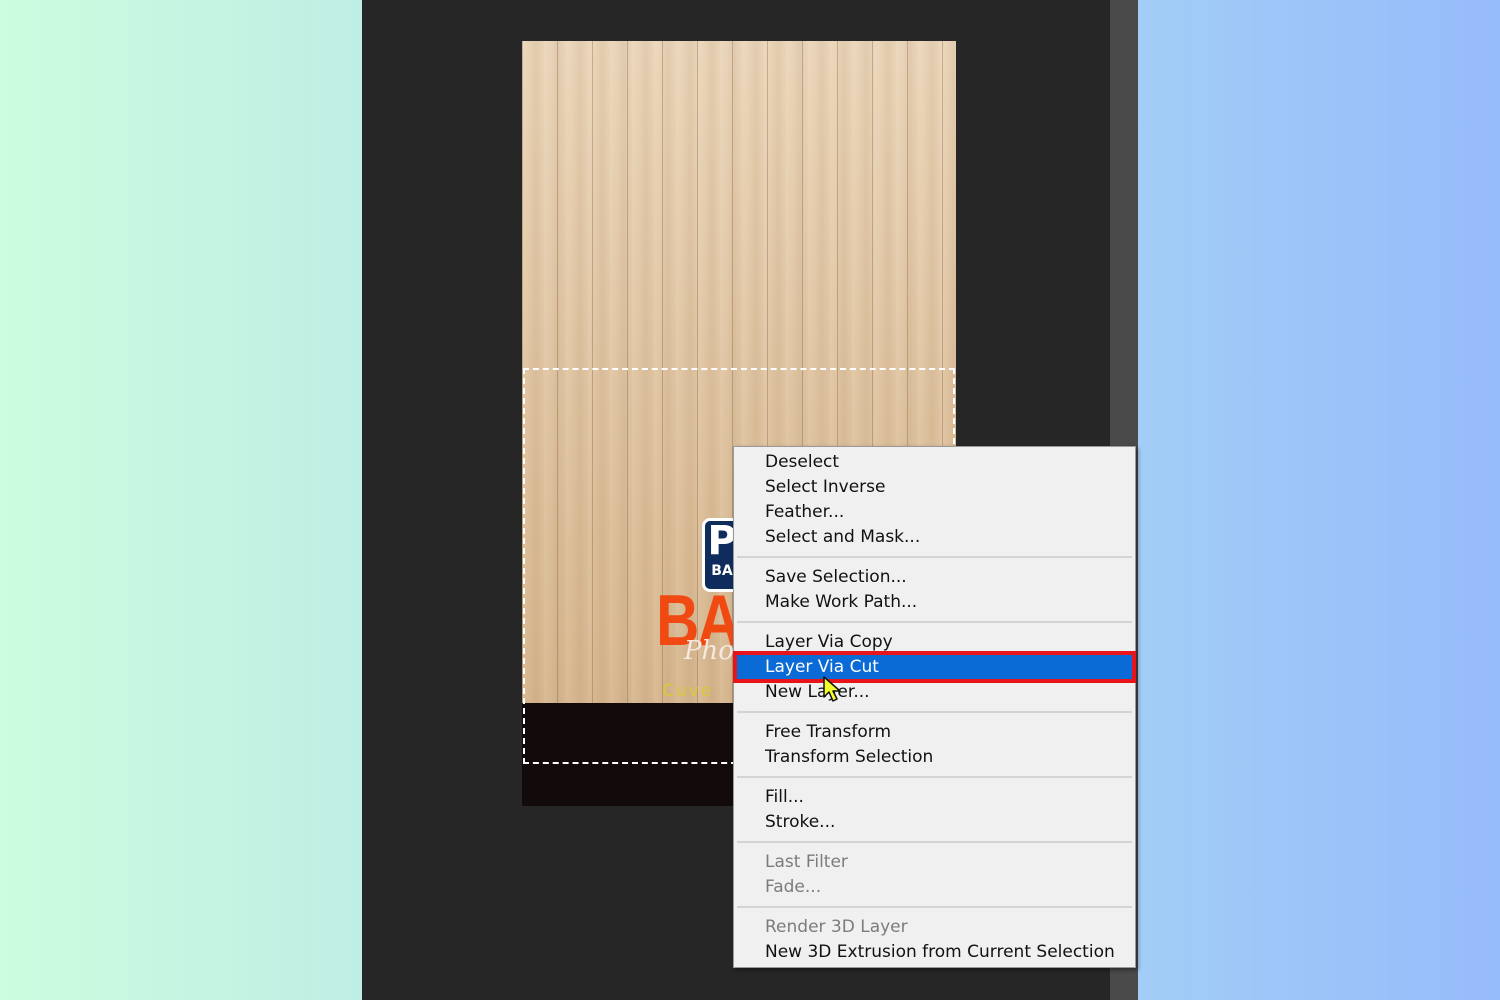  I want to click on menu-item-select-inverse: Select Inverse, so click(934, 487).